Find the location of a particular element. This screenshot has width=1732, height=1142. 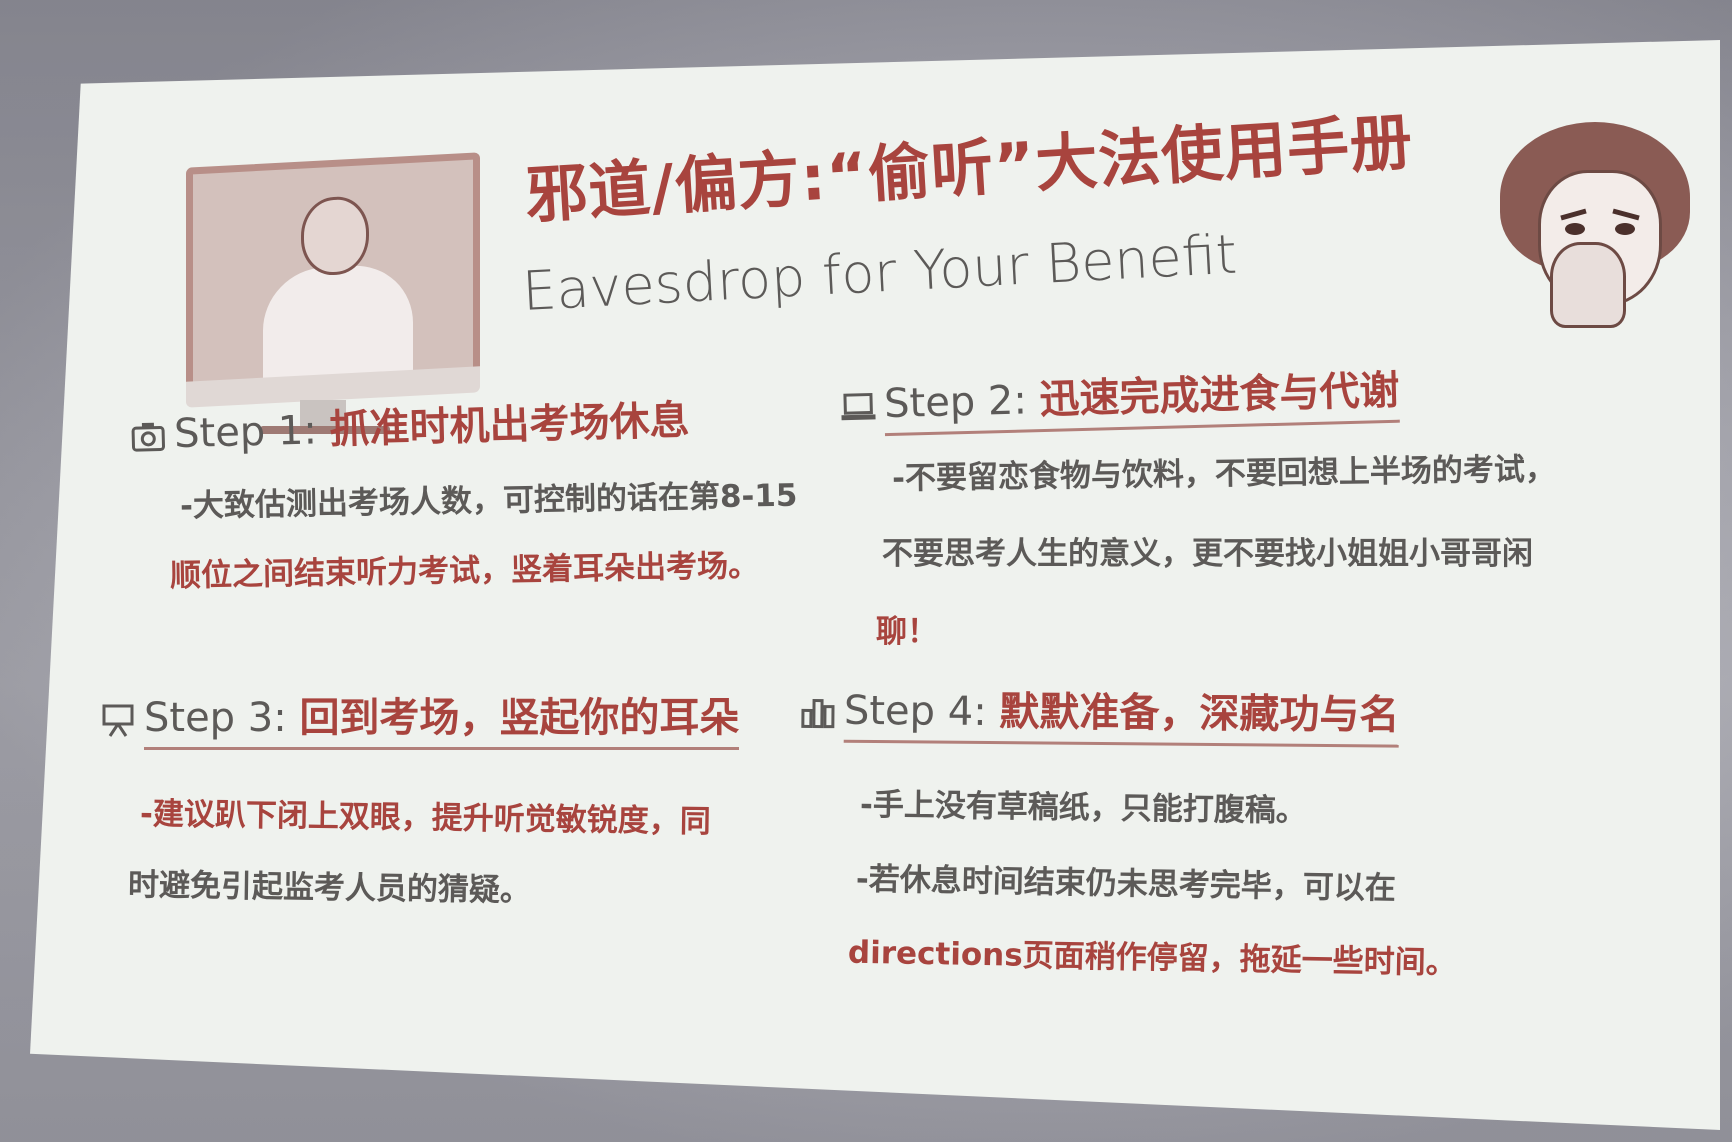

step-2-line-3: 聊！ is located at coordinates (907, 632).